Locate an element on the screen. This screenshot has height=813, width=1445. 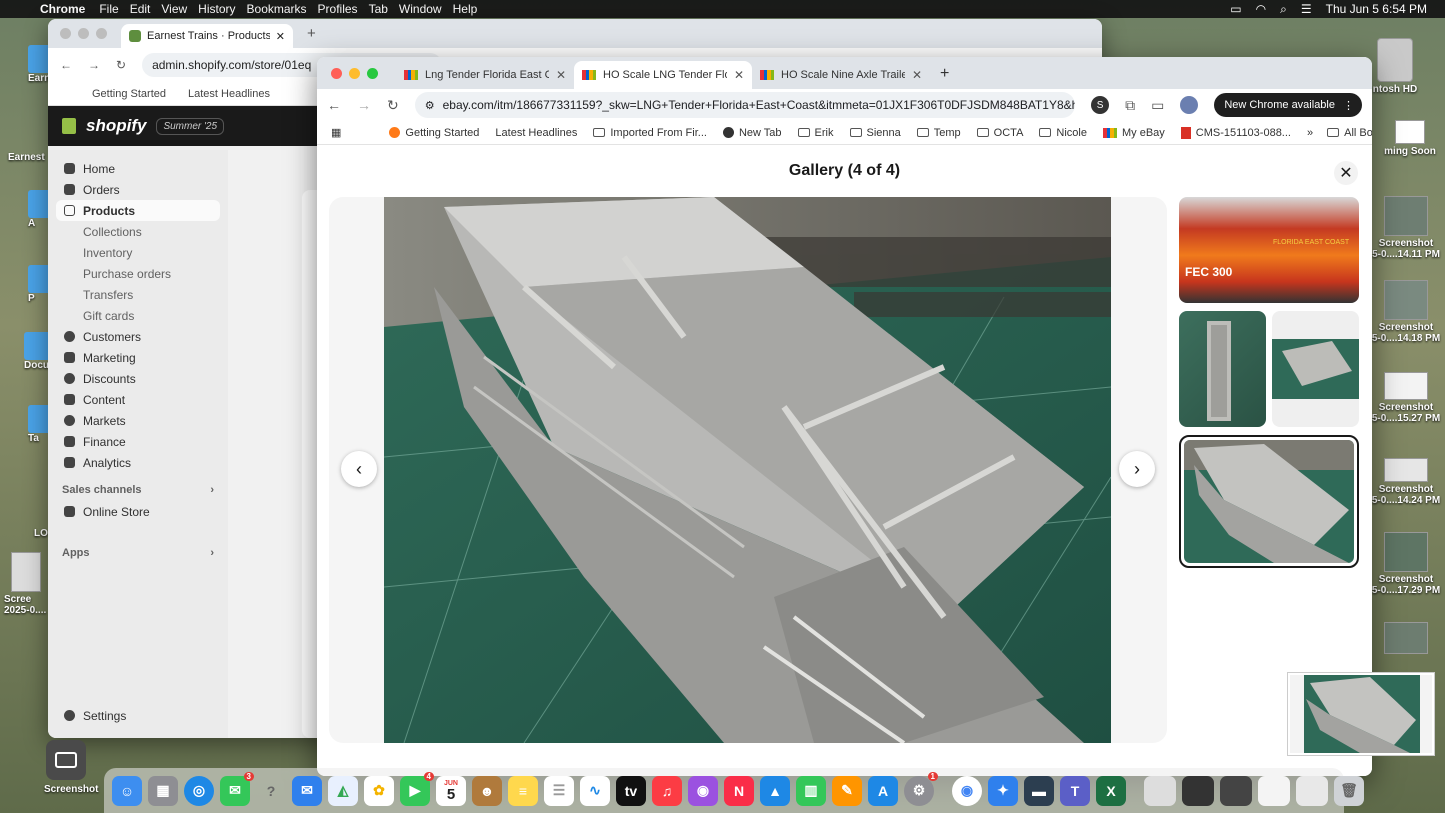
news-icon: N is located at coordinates (739, 790).